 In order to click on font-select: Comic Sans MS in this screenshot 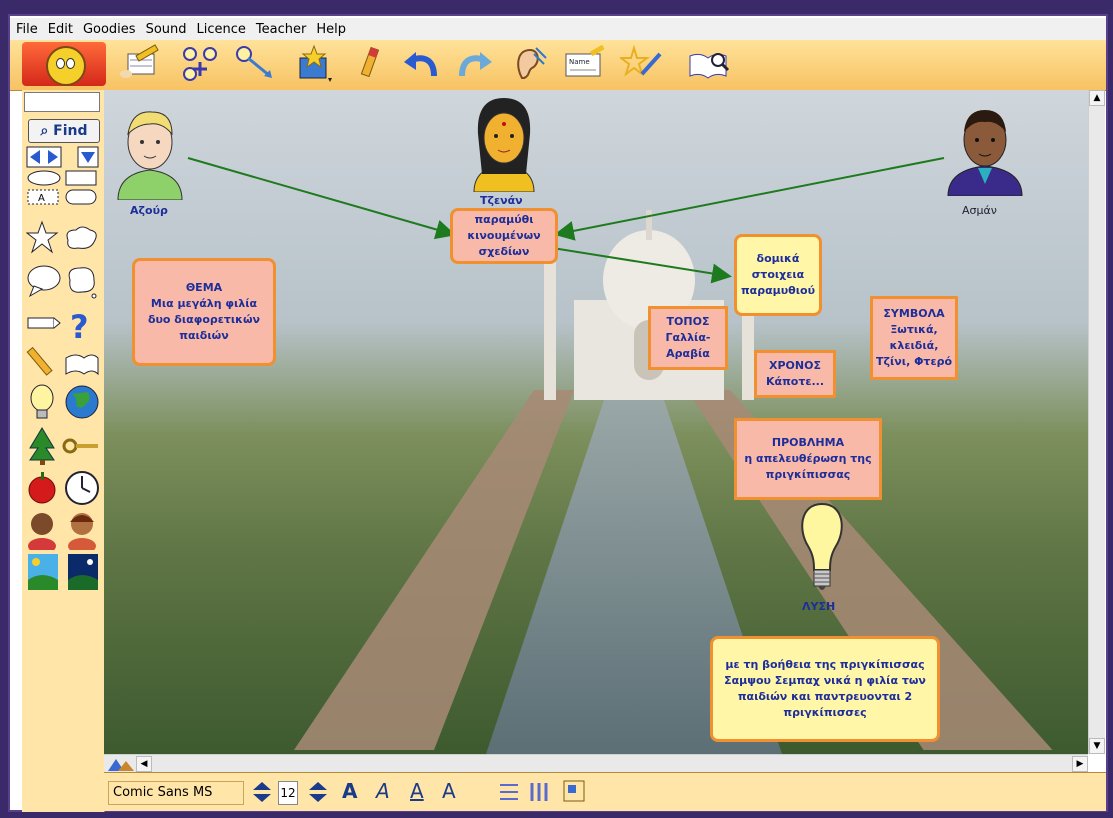, I will do `click(176, 793)`.